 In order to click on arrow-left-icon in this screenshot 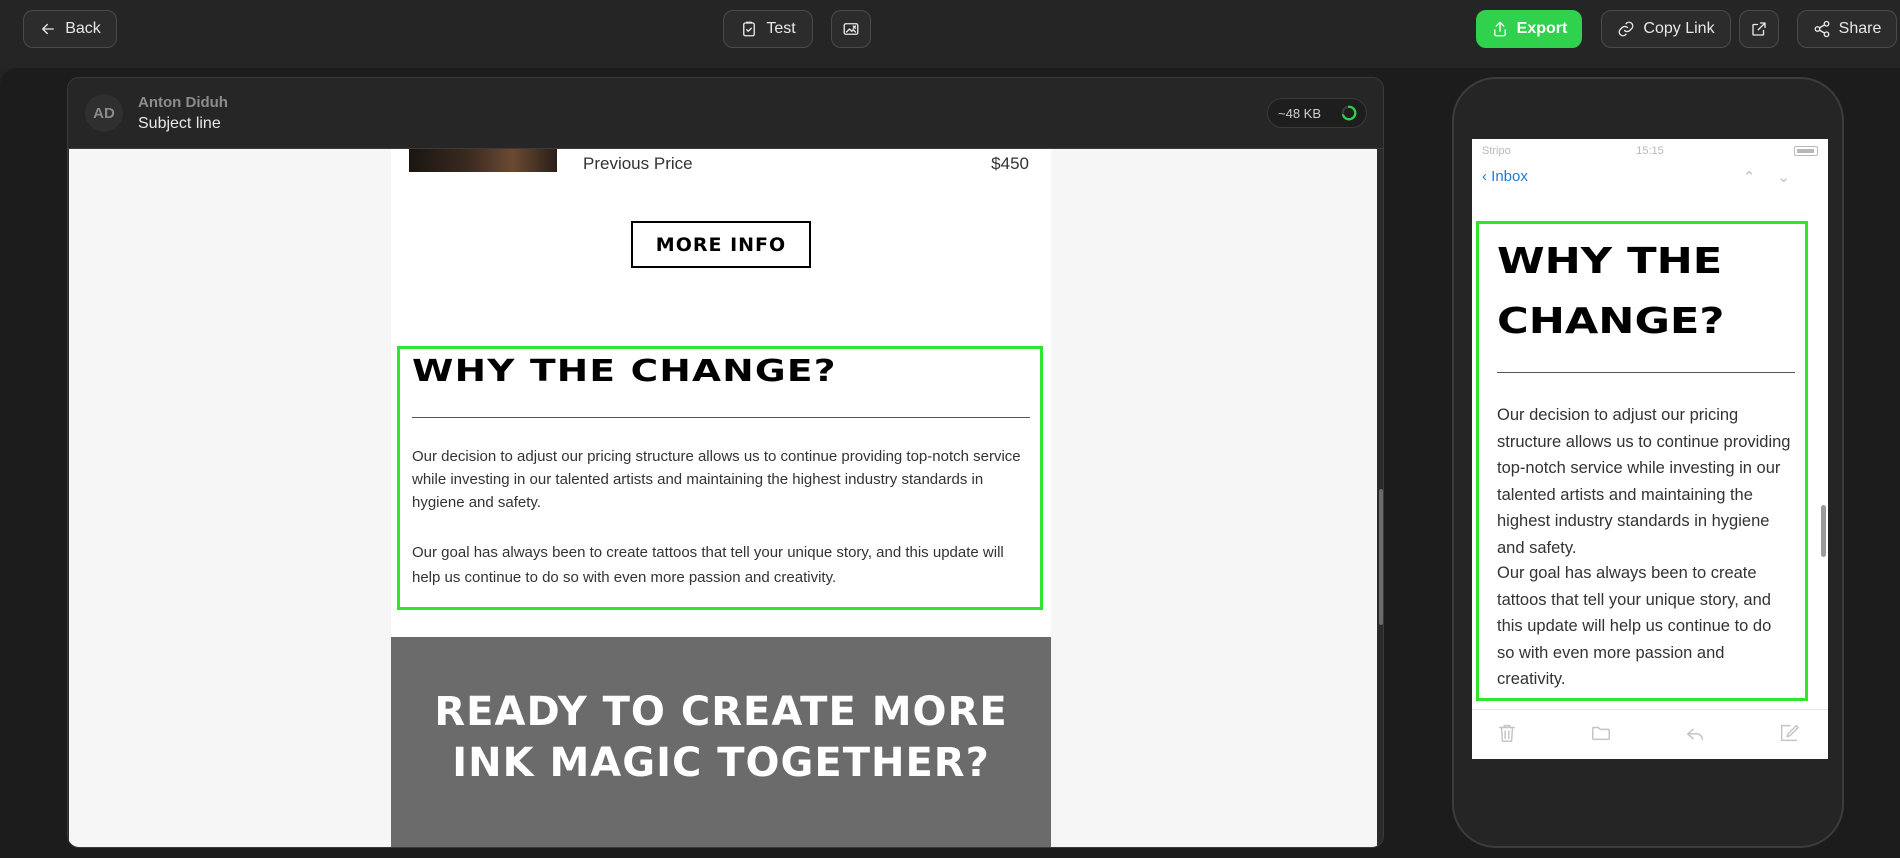, I will do `click(48, 29)`.